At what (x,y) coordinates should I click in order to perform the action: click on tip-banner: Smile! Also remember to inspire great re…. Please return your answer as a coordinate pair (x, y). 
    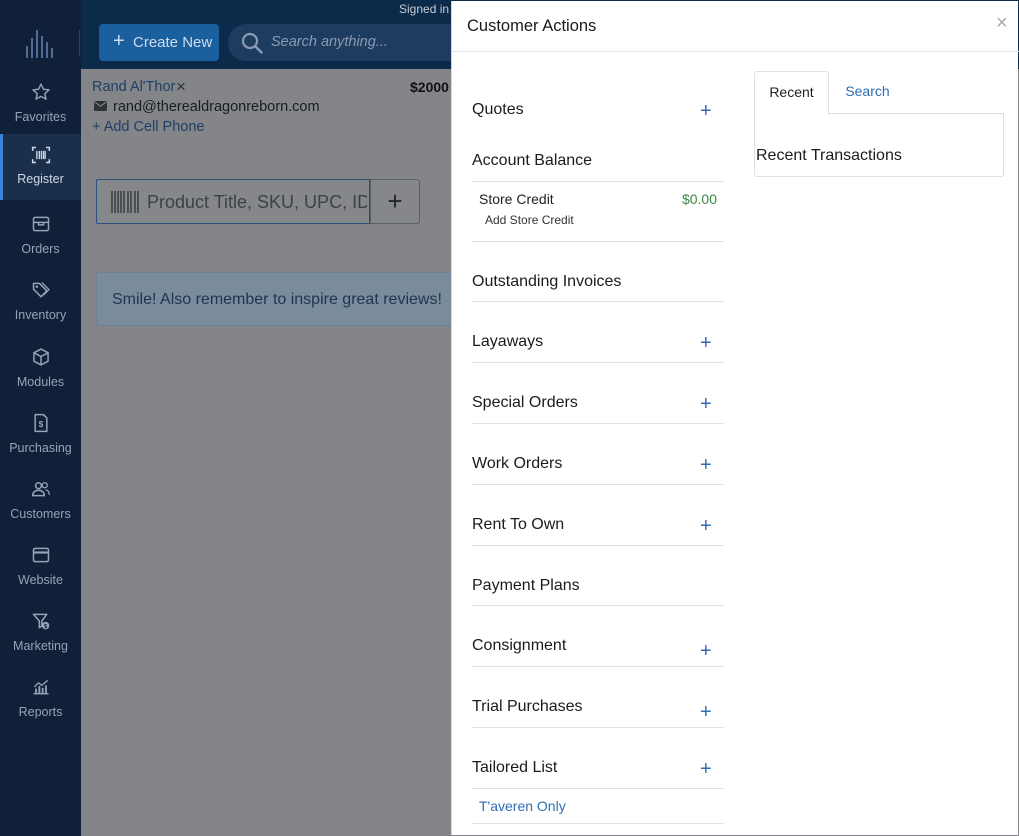
    Looking at the image, I should click on (276, 299).